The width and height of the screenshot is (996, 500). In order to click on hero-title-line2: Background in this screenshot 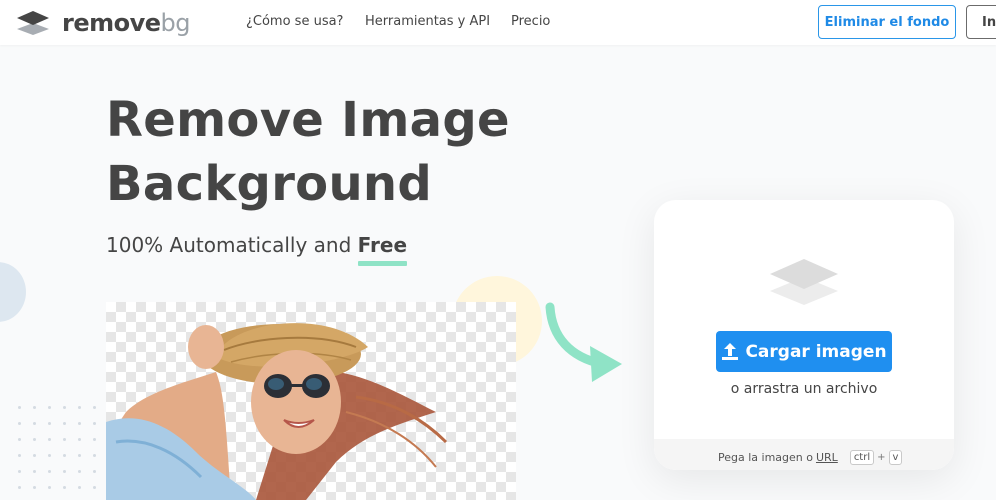, I will do `click(269, 184)`.